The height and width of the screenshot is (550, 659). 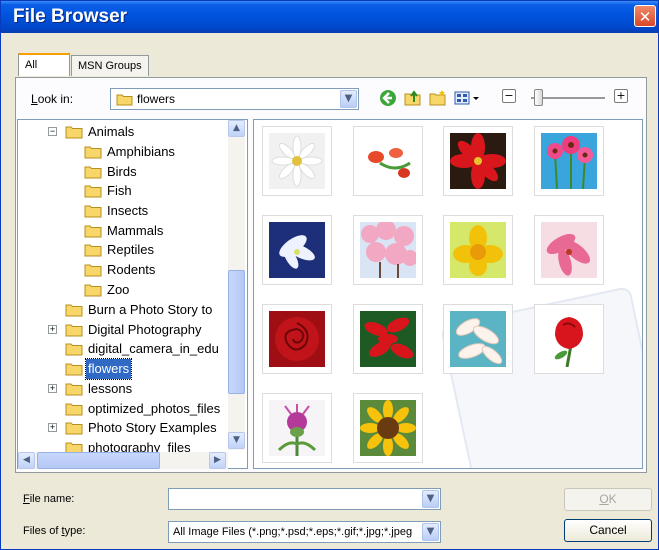 I want to click on up-folder-icon, so click(x=413, y=99).